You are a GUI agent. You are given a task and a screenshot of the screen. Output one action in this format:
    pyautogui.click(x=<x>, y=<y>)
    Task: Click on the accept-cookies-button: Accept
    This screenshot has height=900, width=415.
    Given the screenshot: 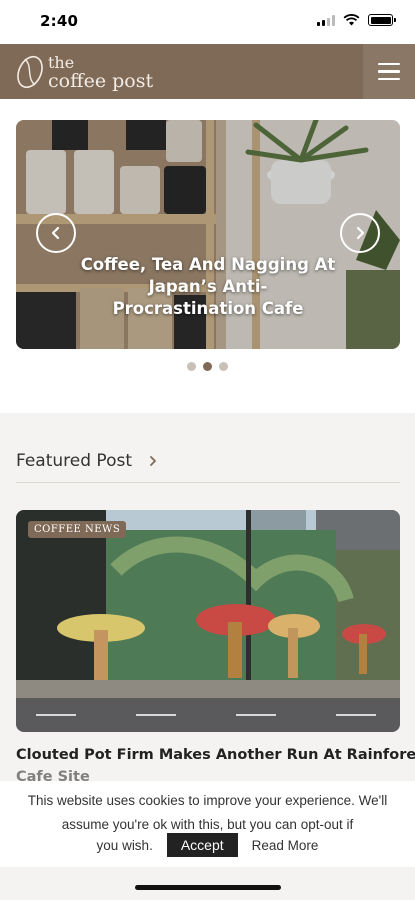 What is the action you would take?
    pyautogui.click(x=202, y=845)
    